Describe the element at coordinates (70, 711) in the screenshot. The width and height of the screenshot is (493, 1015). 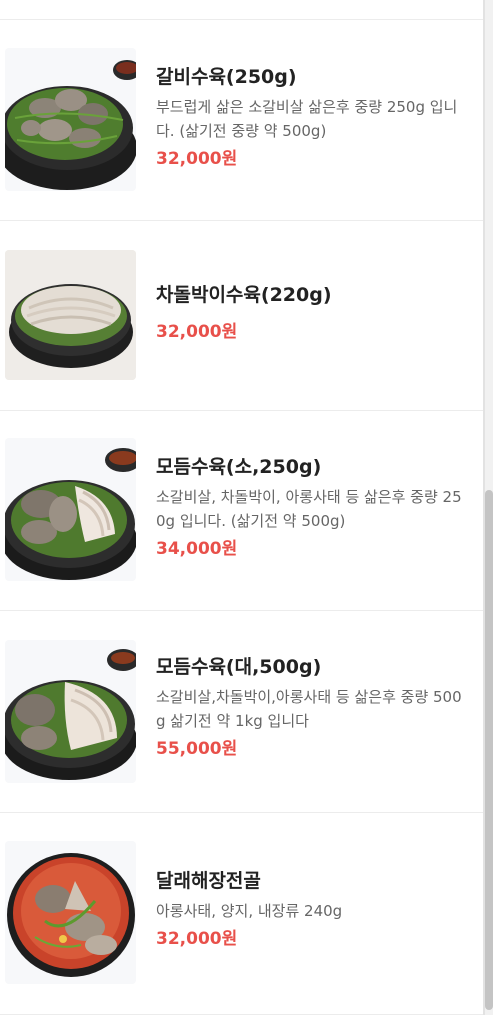
I see `modeum-suyuk-large-photo` at that location.